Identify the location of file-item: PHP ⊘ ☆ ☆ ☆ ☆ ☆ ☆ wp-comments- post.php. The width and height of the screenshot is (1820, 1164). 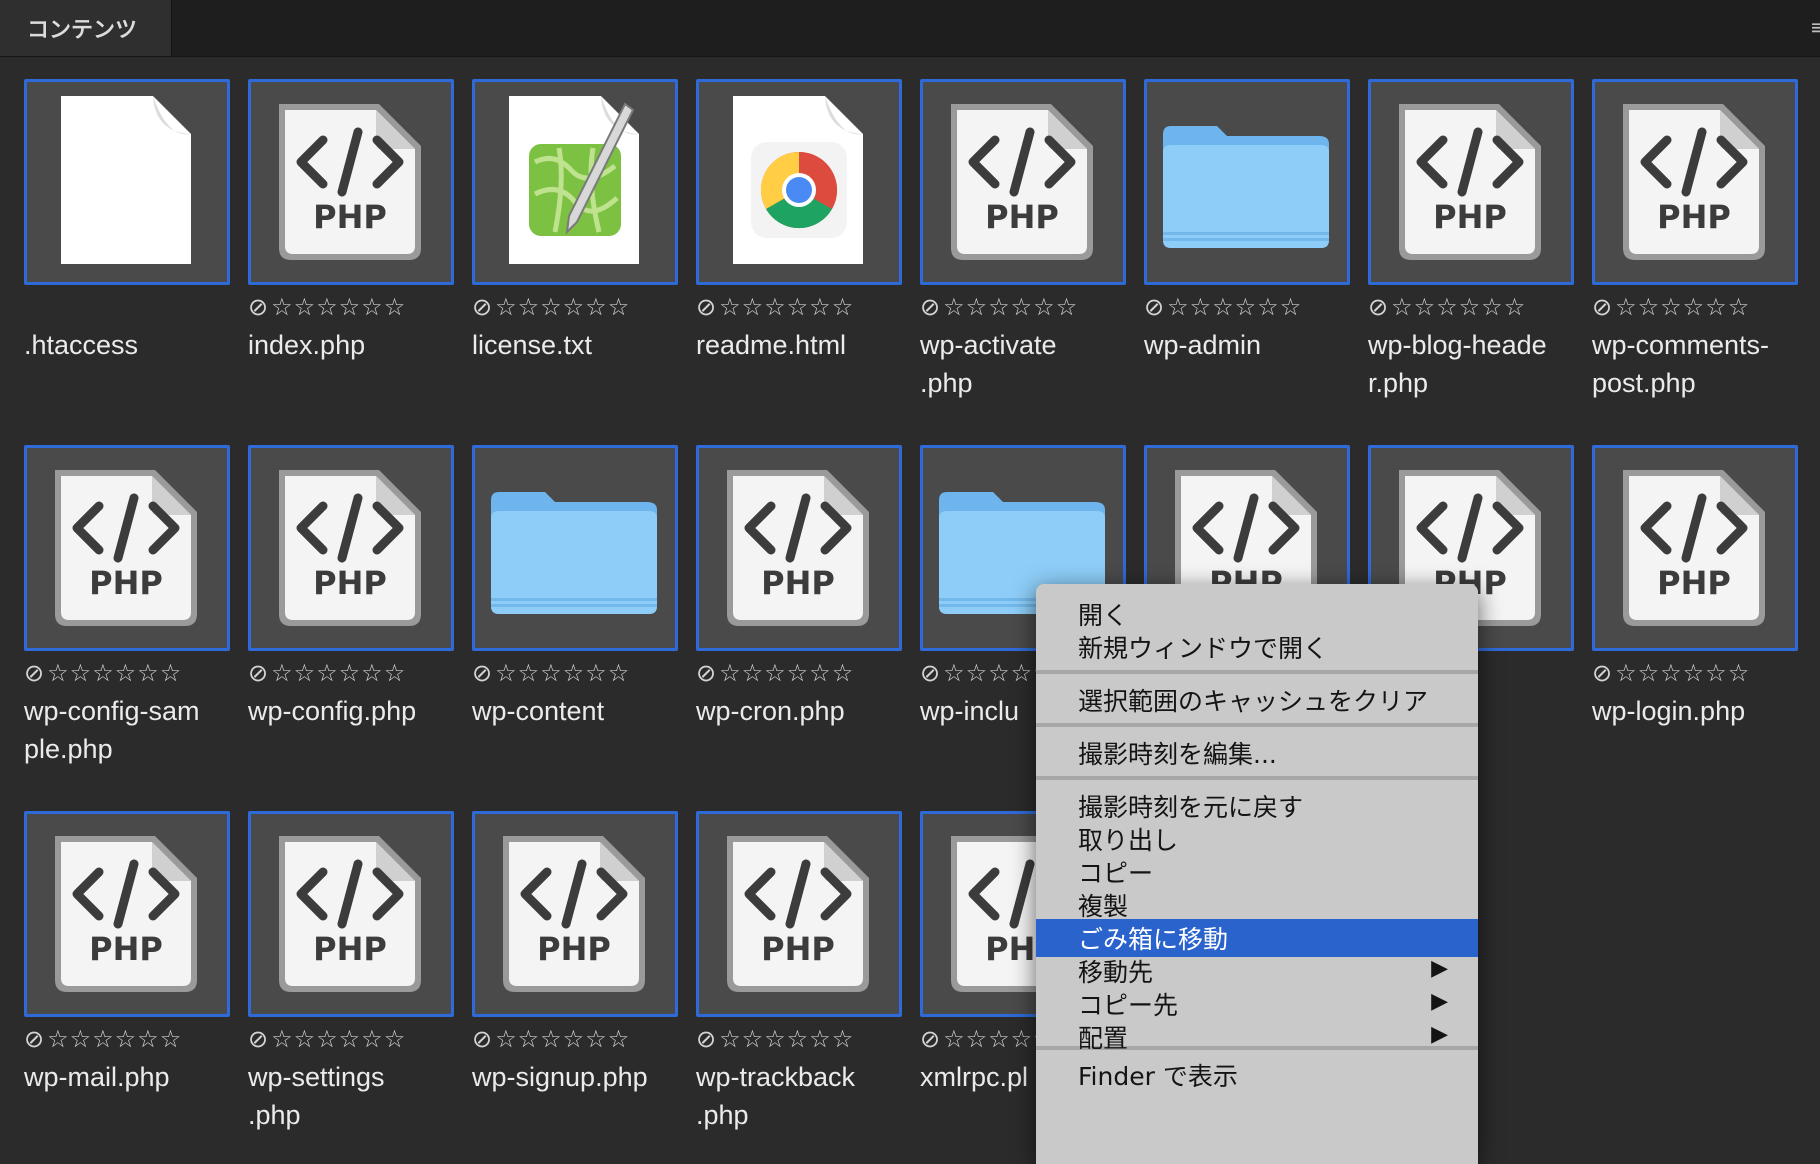
(1683, 236).